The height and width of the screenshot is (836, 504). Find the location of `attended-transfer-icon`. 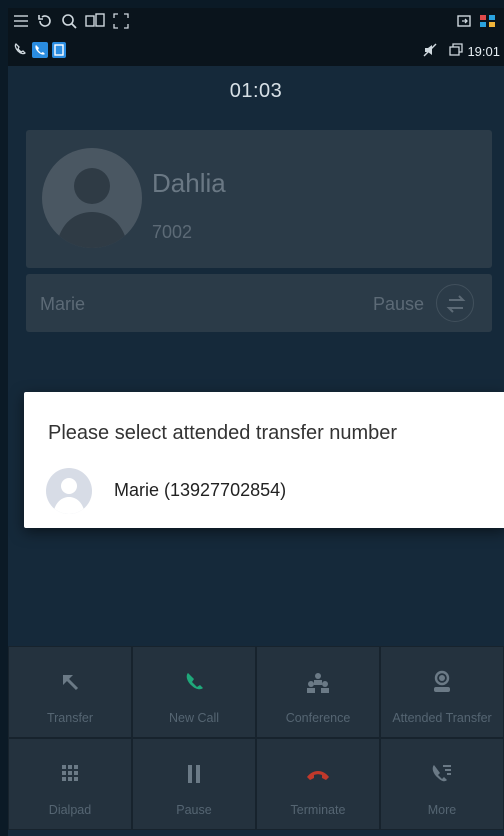

attended-transfer-icon is located at coordinates (442, 681).